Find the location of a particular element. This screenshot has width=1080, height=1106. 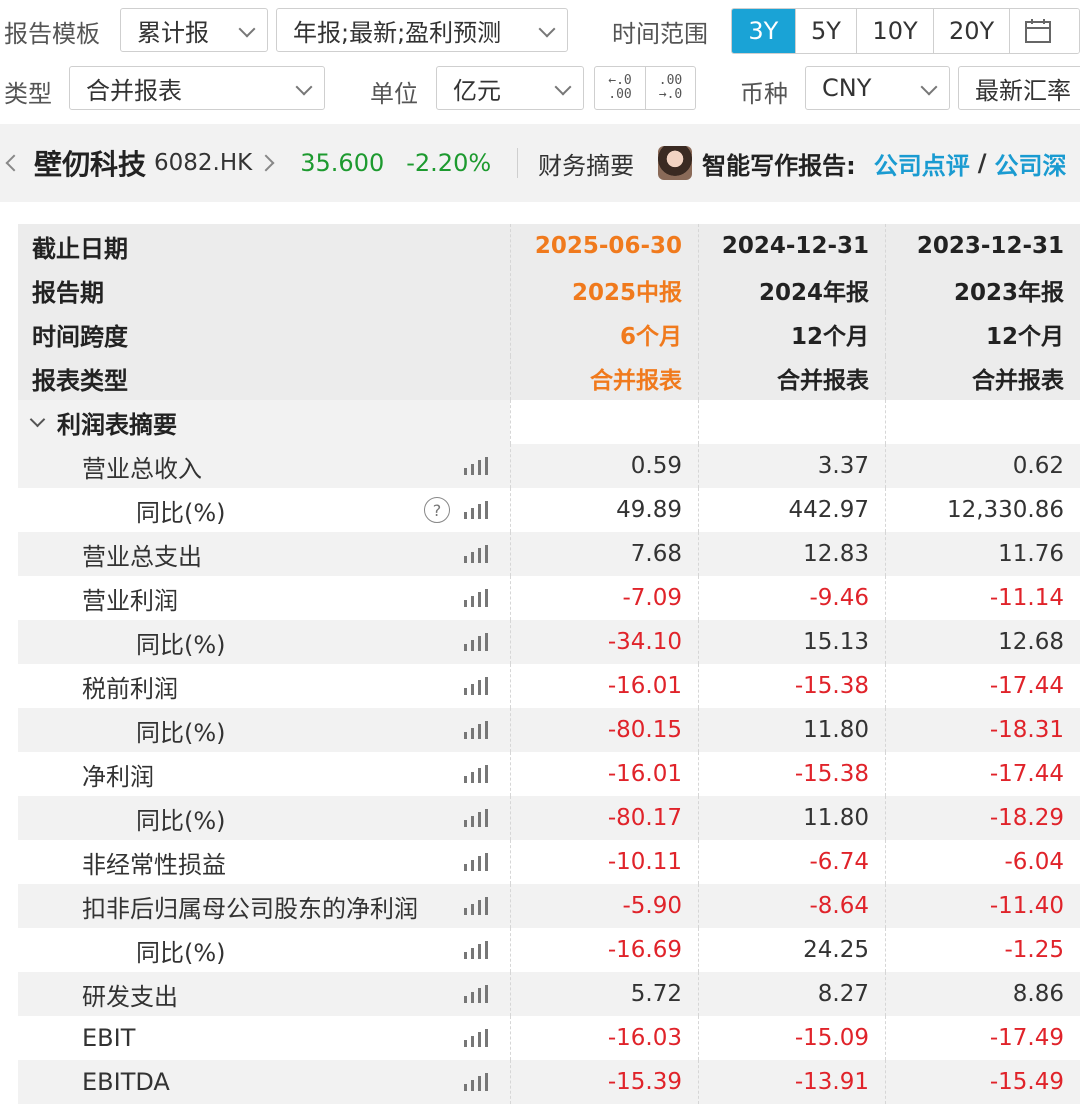

row-value: 0.59 is located at coordinates (656, 466).